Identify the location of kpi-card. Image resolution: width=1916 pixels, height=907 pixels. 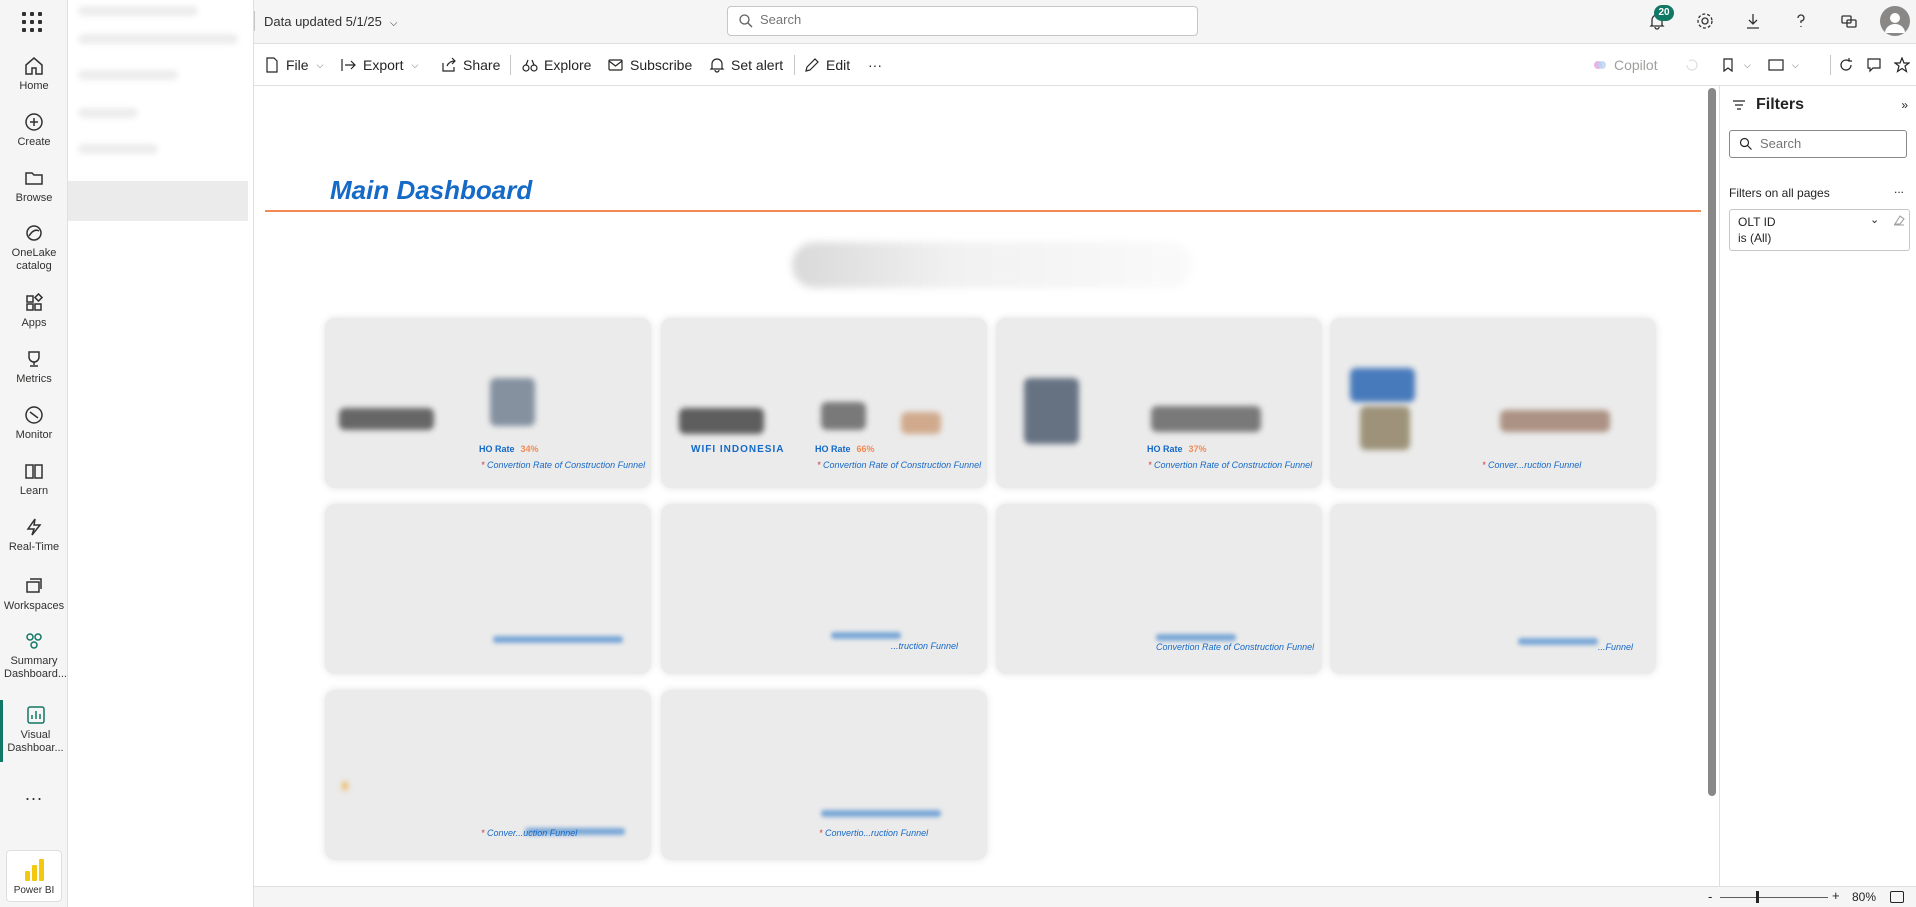
(488, 589).